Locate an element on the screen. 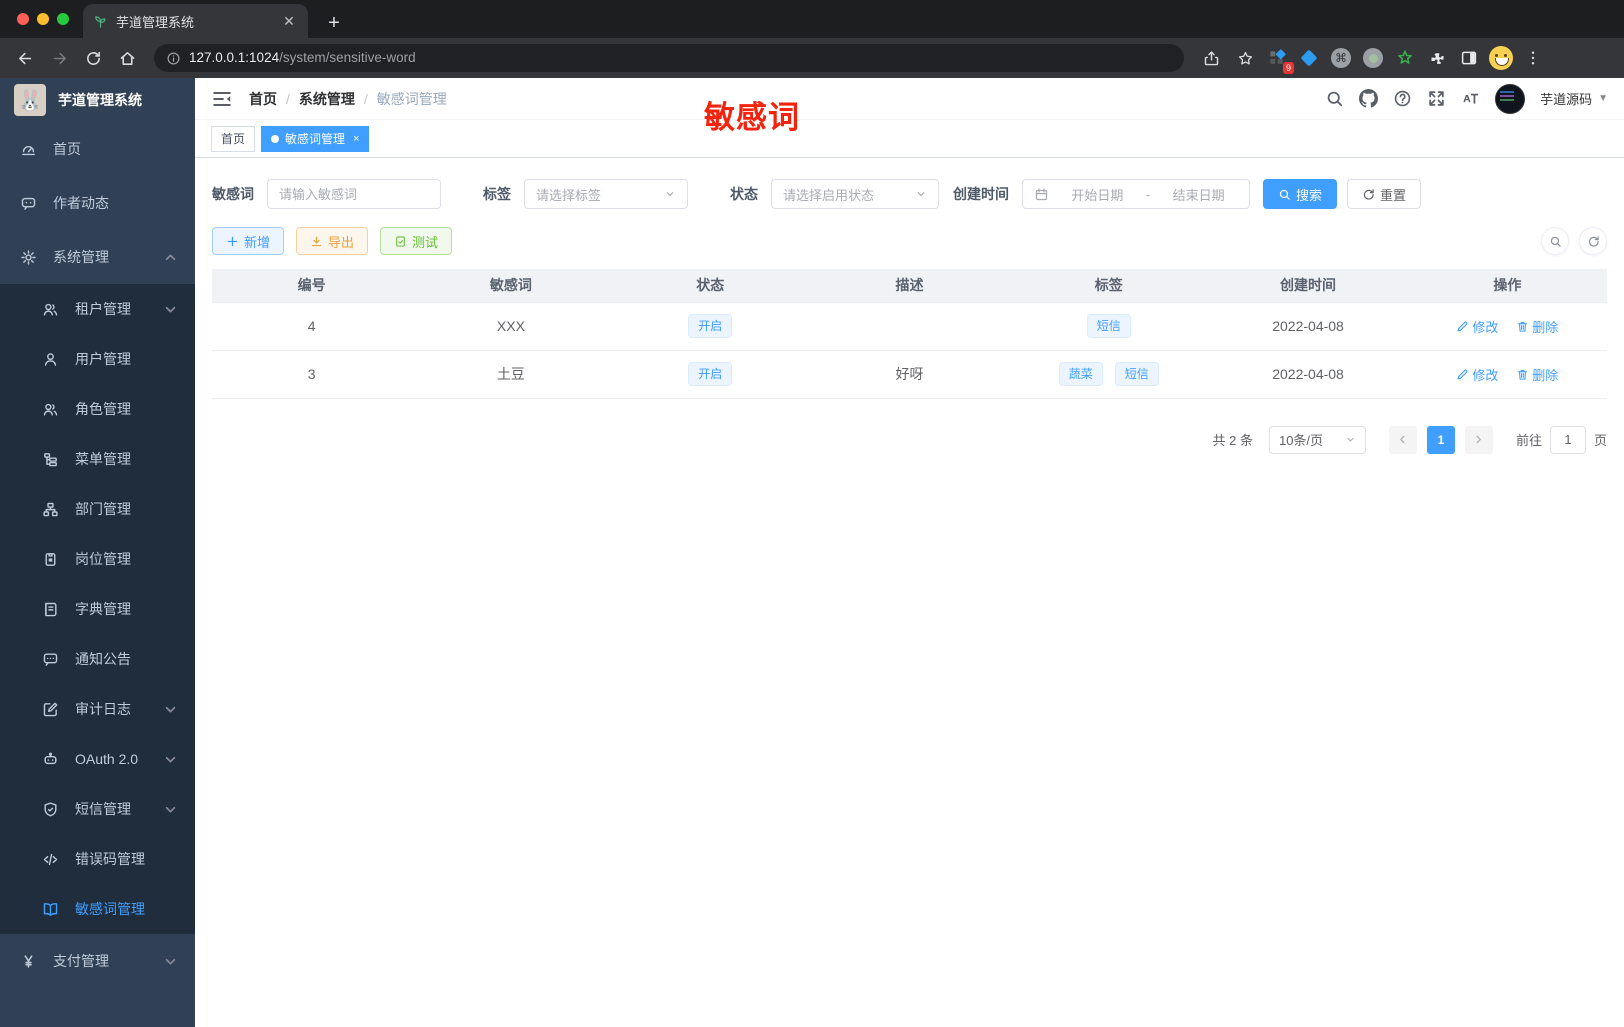 The height and width of the screenshot is (1027, 1624). menu-tree-icon is located at coordinates (50, 459).